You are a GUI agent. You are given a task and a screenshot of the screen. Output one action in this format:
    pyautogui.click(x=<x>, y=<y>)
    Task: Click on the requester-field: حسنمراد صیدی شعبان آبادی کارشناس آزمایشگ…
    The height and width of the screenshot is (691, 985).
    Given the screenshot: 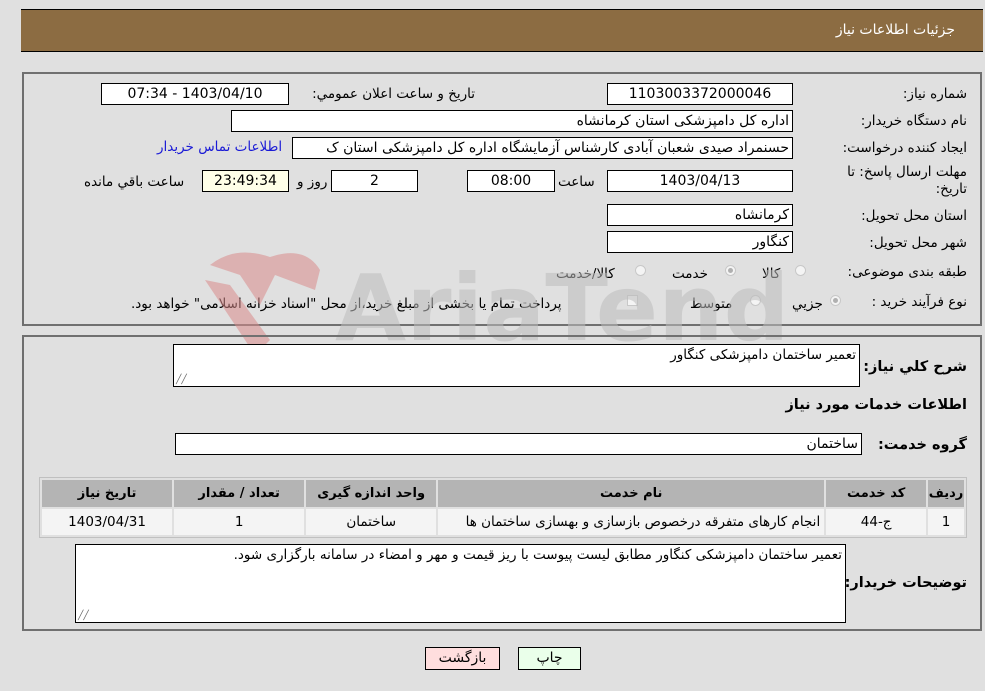 What is the action you would take?
    pyautogui.click(x=542, y=148)
    